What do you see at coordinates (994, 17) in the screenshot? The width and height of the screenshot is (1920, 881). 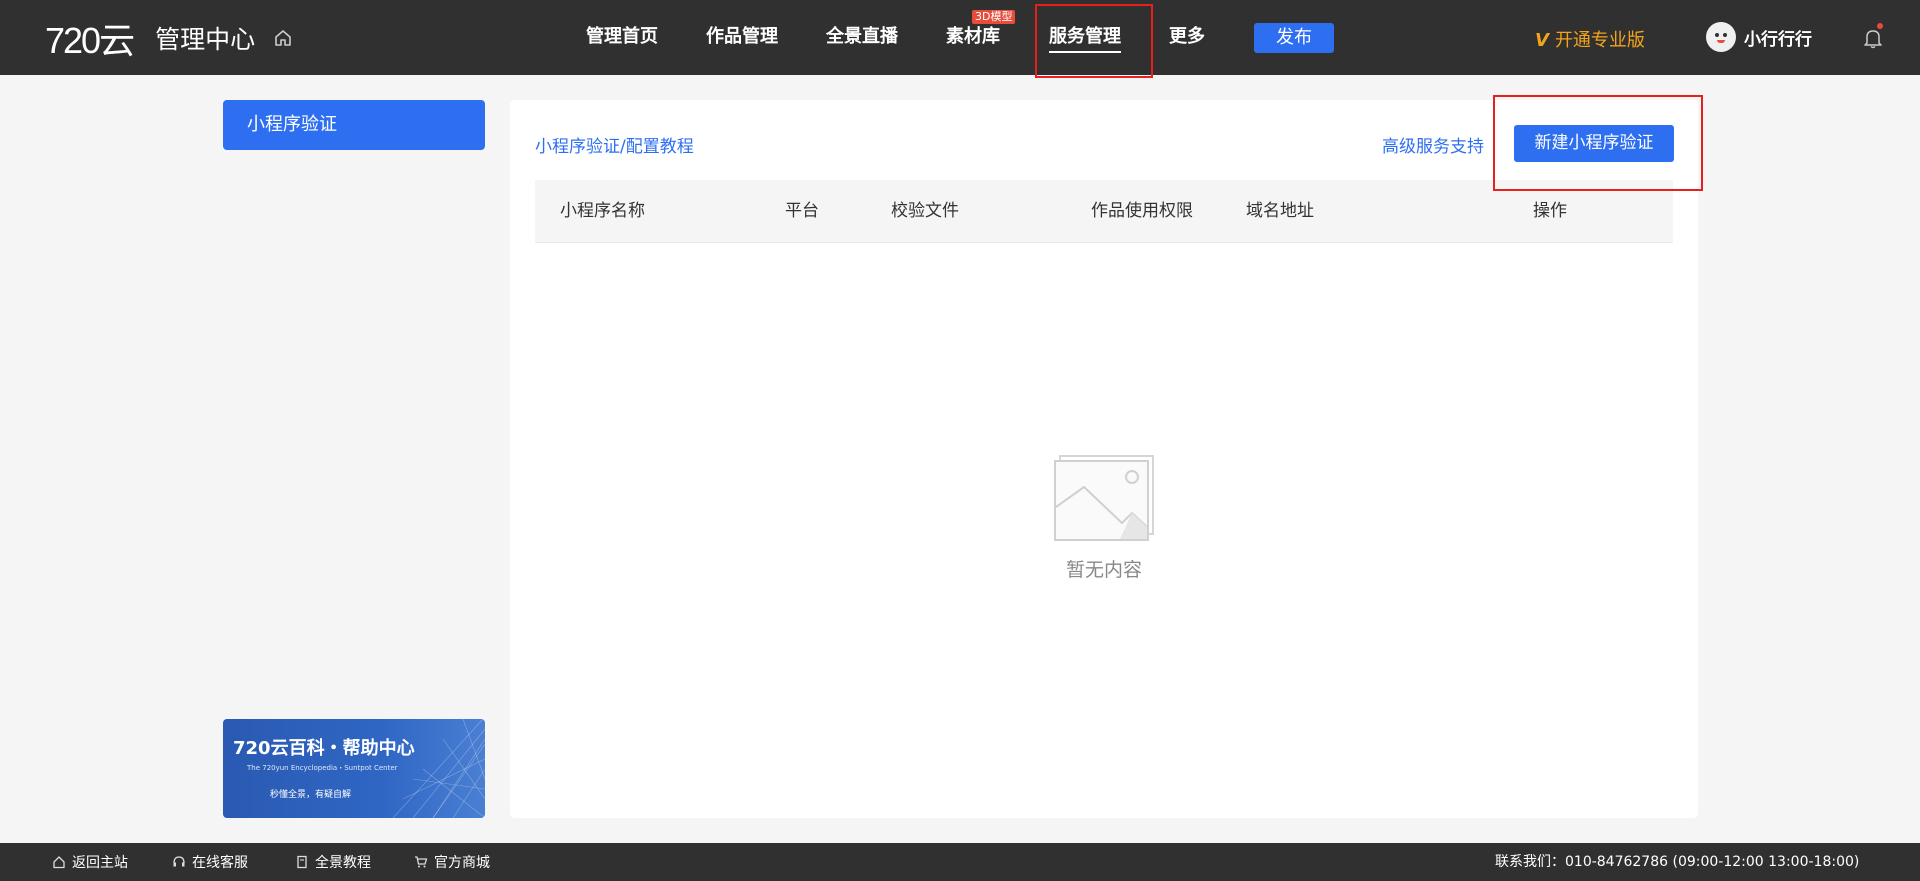 I see `3d-model-badge: 3D模型` at bounding box center [994, 17].